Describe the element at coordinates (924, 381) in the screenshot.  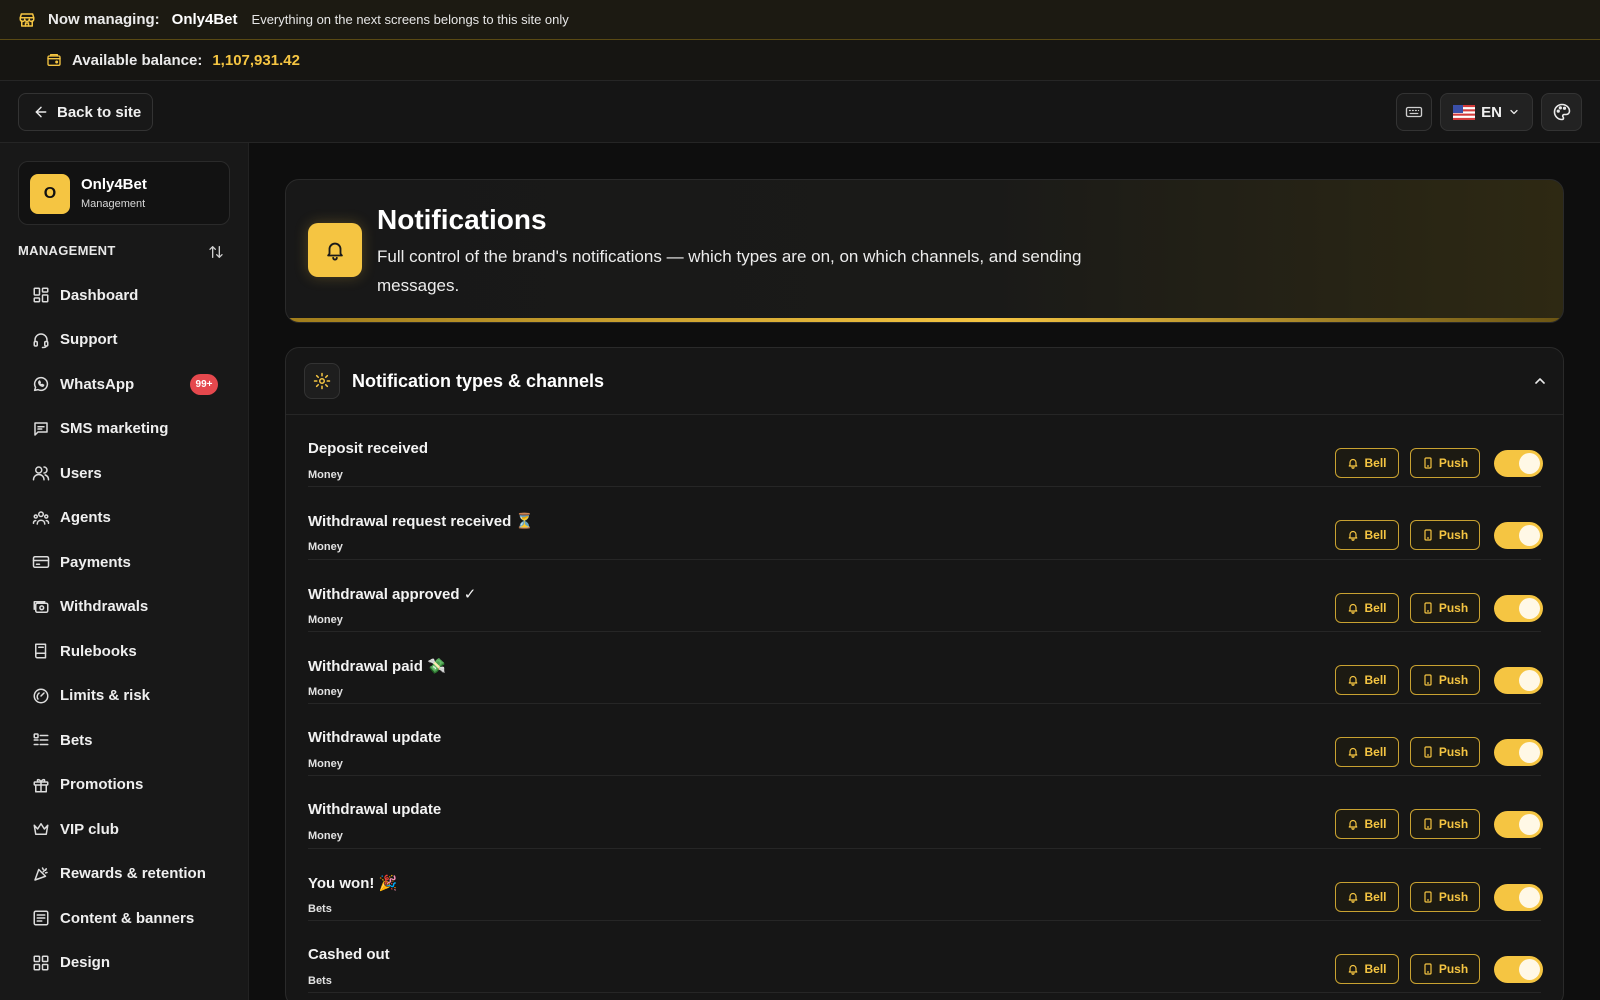
I see `panel-header: Notification types & channels` at that location.